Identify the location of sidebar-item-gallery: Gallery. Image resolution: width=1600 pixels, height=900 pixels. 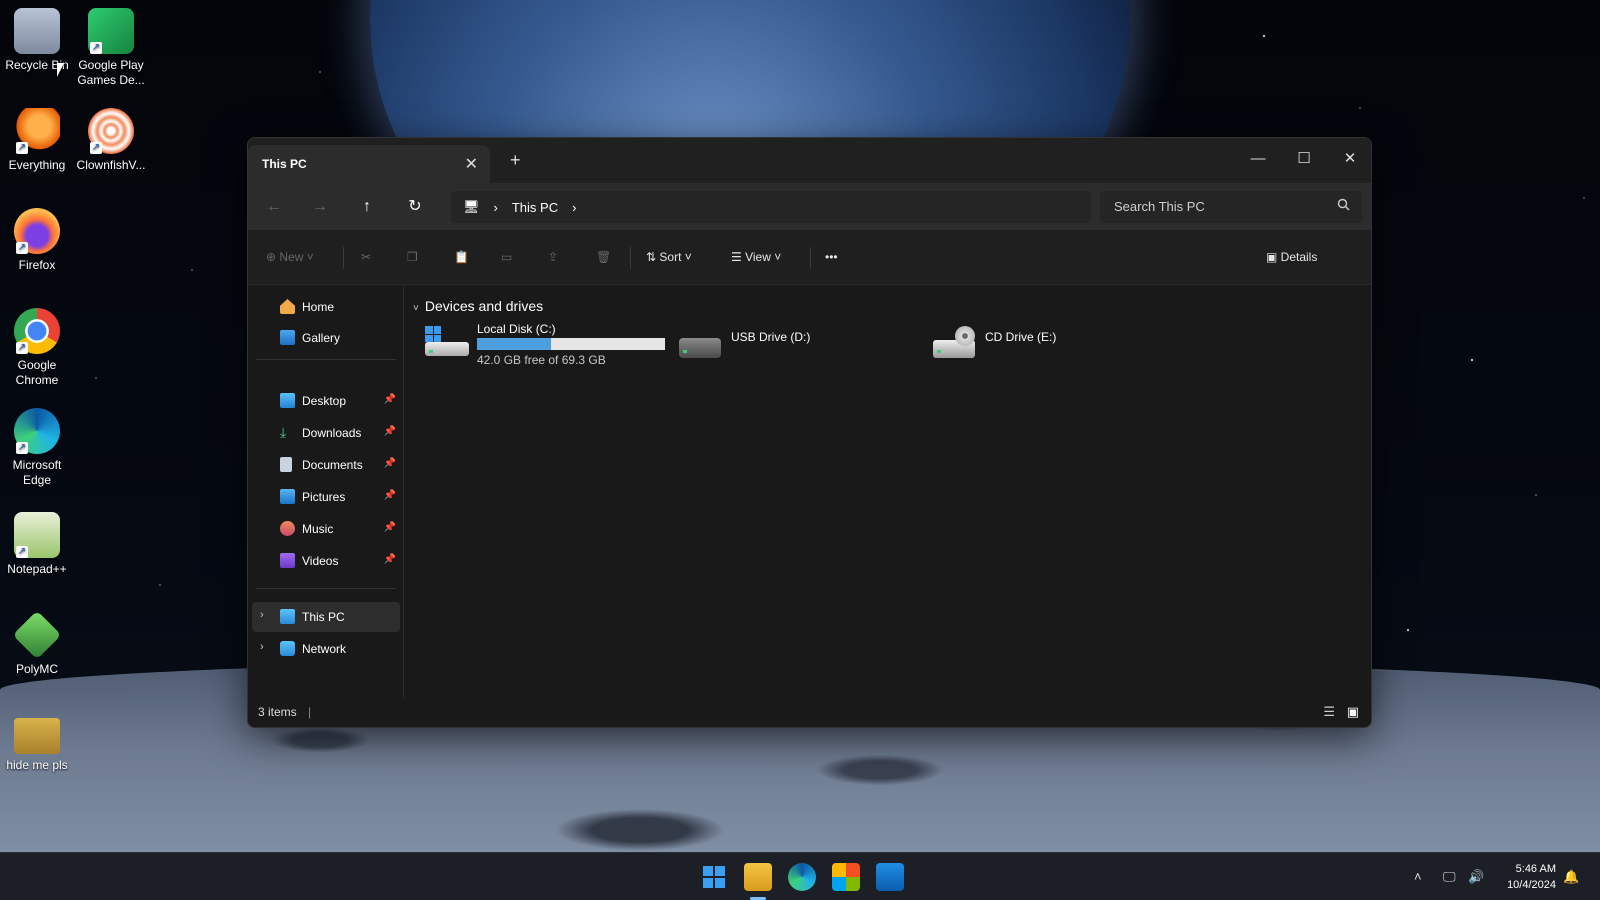
(326, 338).